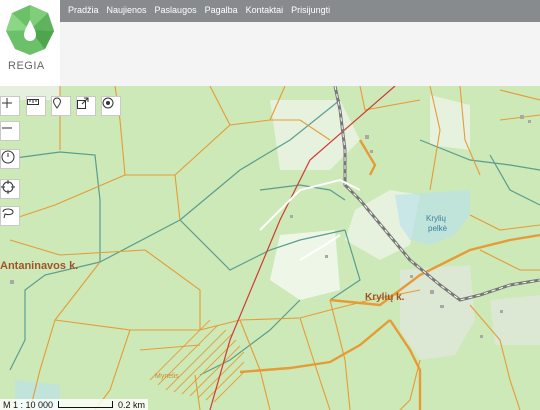  I want to click on location-icon, so click(108, 103).